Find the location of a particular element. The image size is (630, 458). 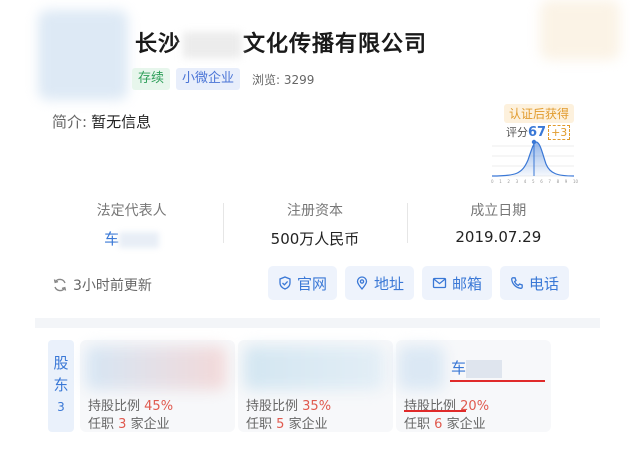

corner-decoration is located at coordinates (580, 30).